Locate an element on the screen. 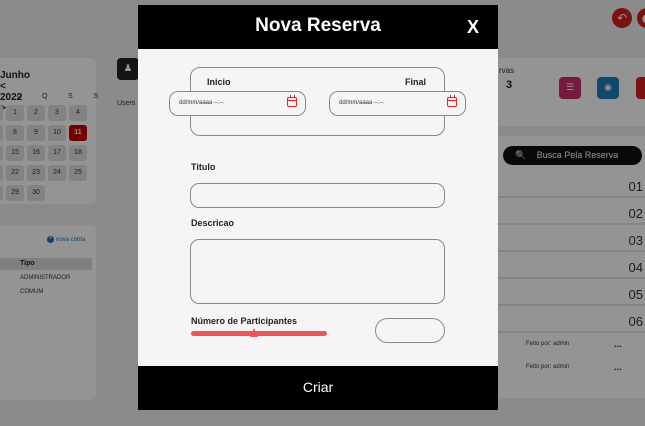  participantes-input is located at coordinates (410, 330).